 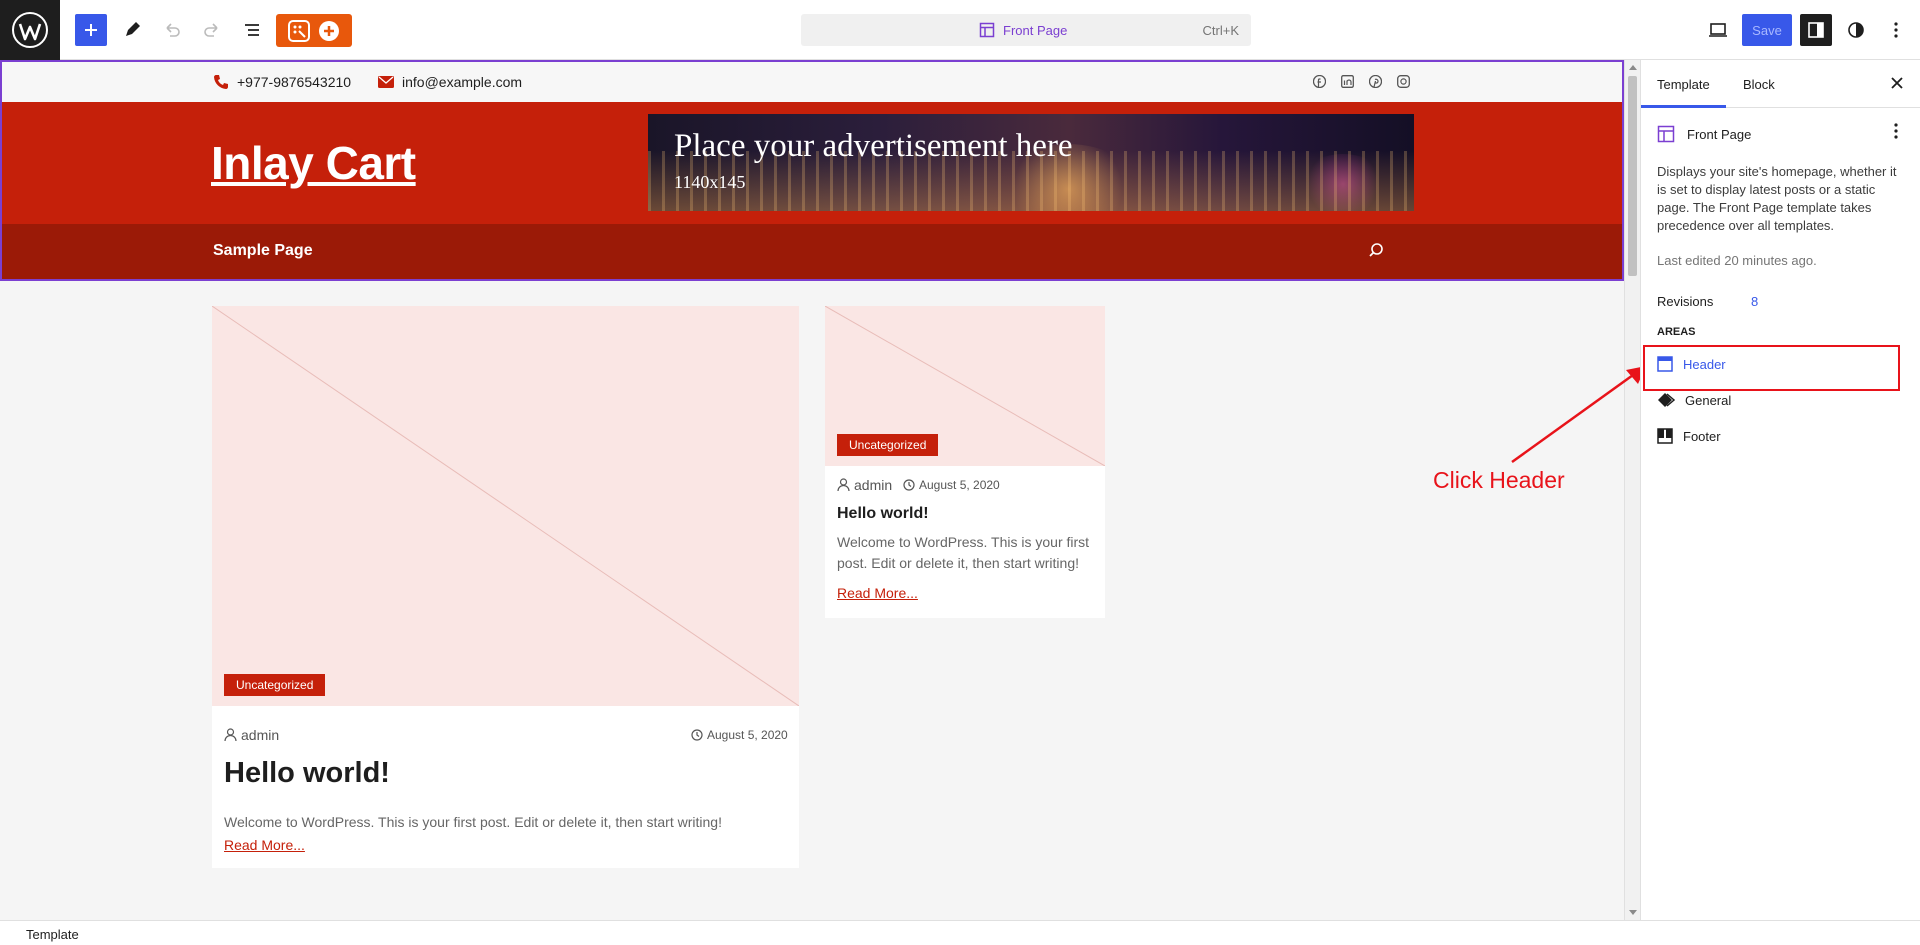 What do you see at coordinates (812, 82) in the screenshot?
I see `top-info-bar: +977-9876543210 info@example.com` at bounding box center [812, 82].